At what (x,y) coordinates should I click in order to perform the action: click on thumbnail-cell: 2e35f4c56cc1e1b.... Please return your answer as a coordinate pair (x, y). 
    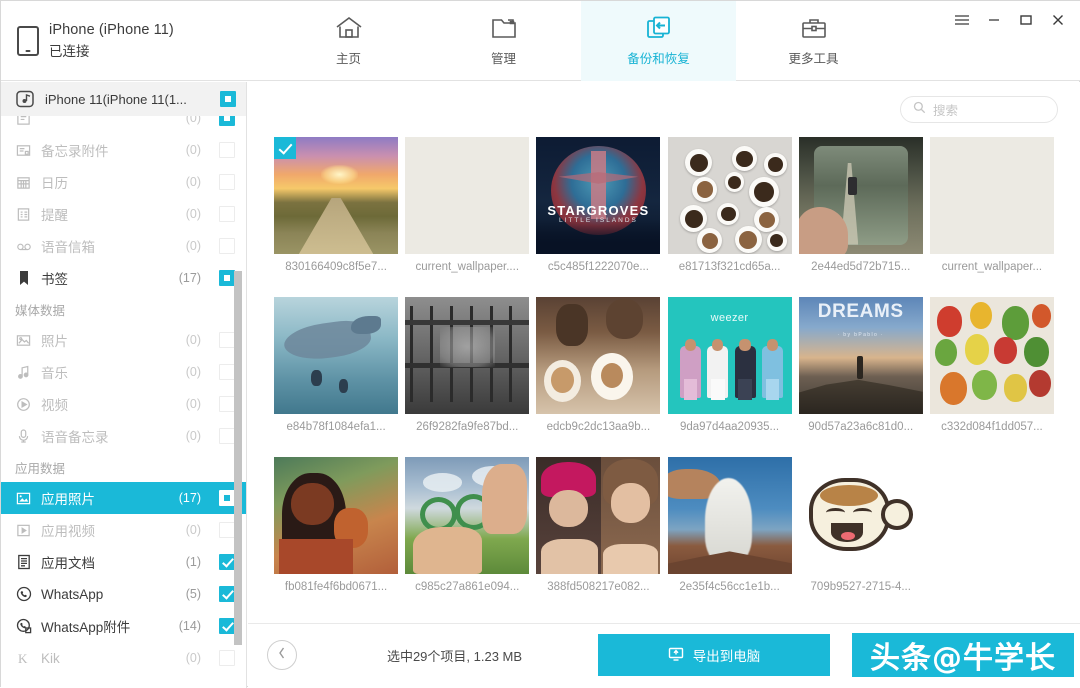
    Looking at the image, I should click on (730, 537).